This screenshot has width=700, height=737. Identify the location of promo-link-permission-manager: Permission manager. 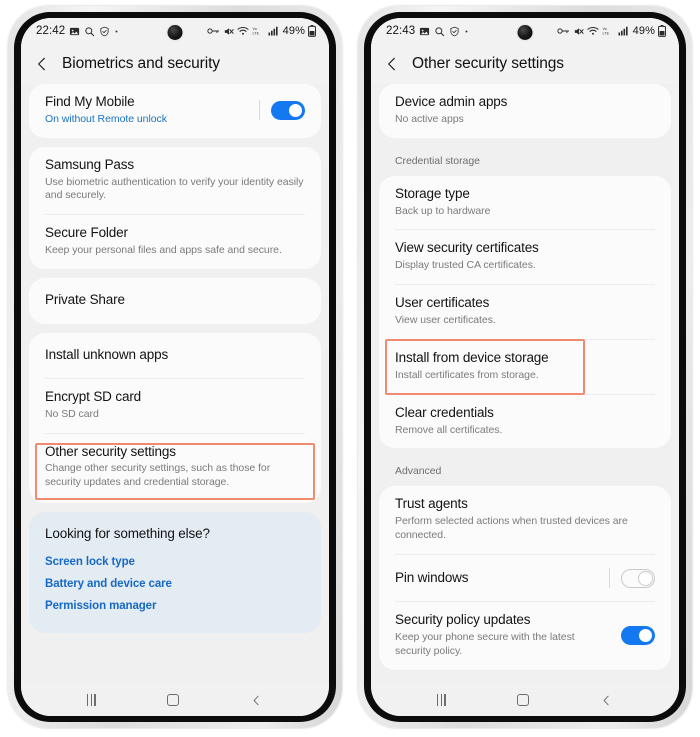
(175, 606).